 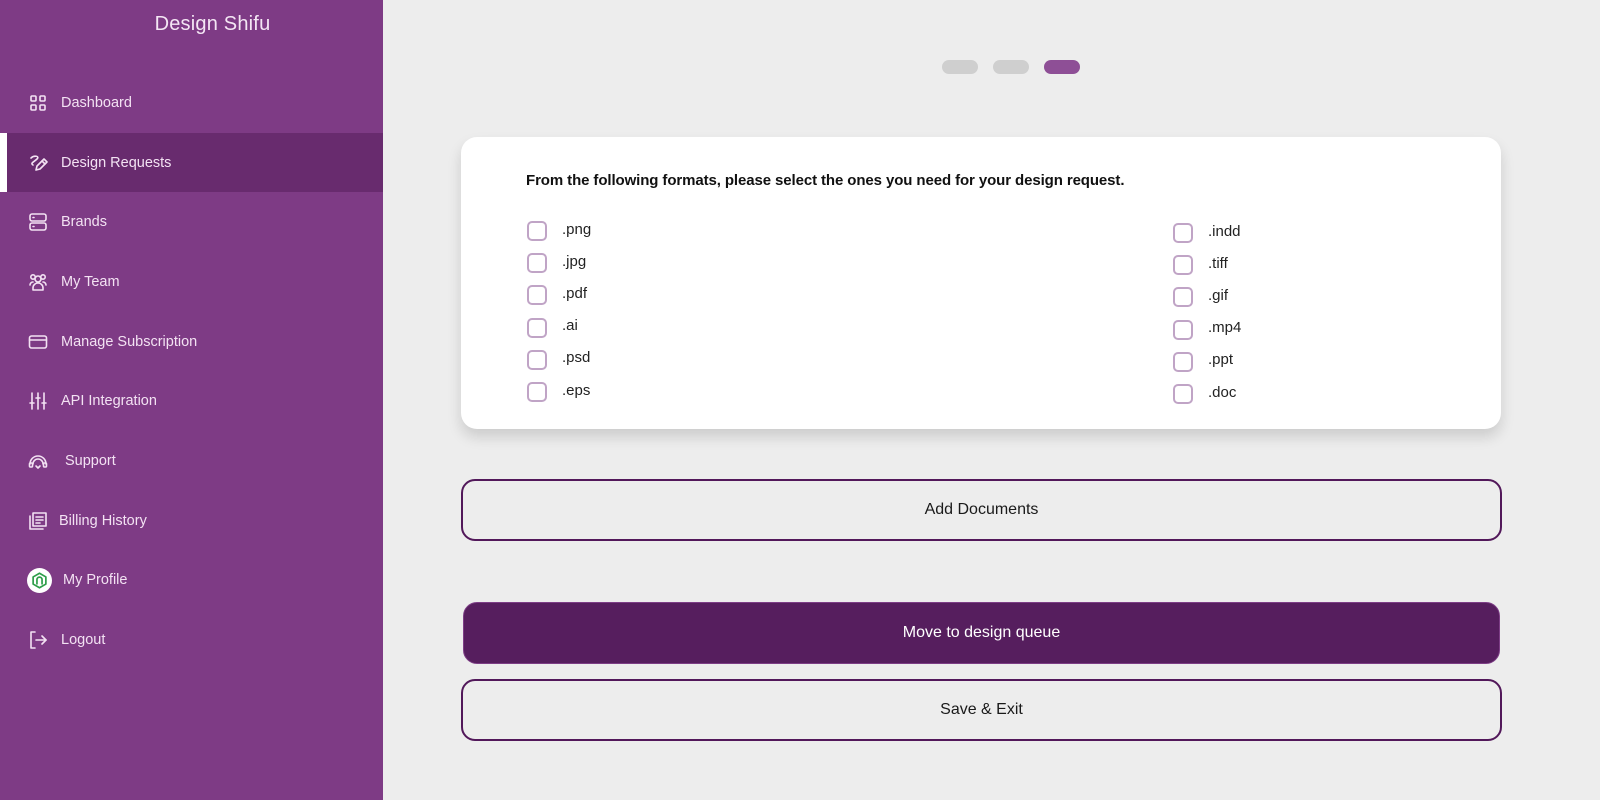 I want to click on format-label: .pdf, so click(x=575, y=293).